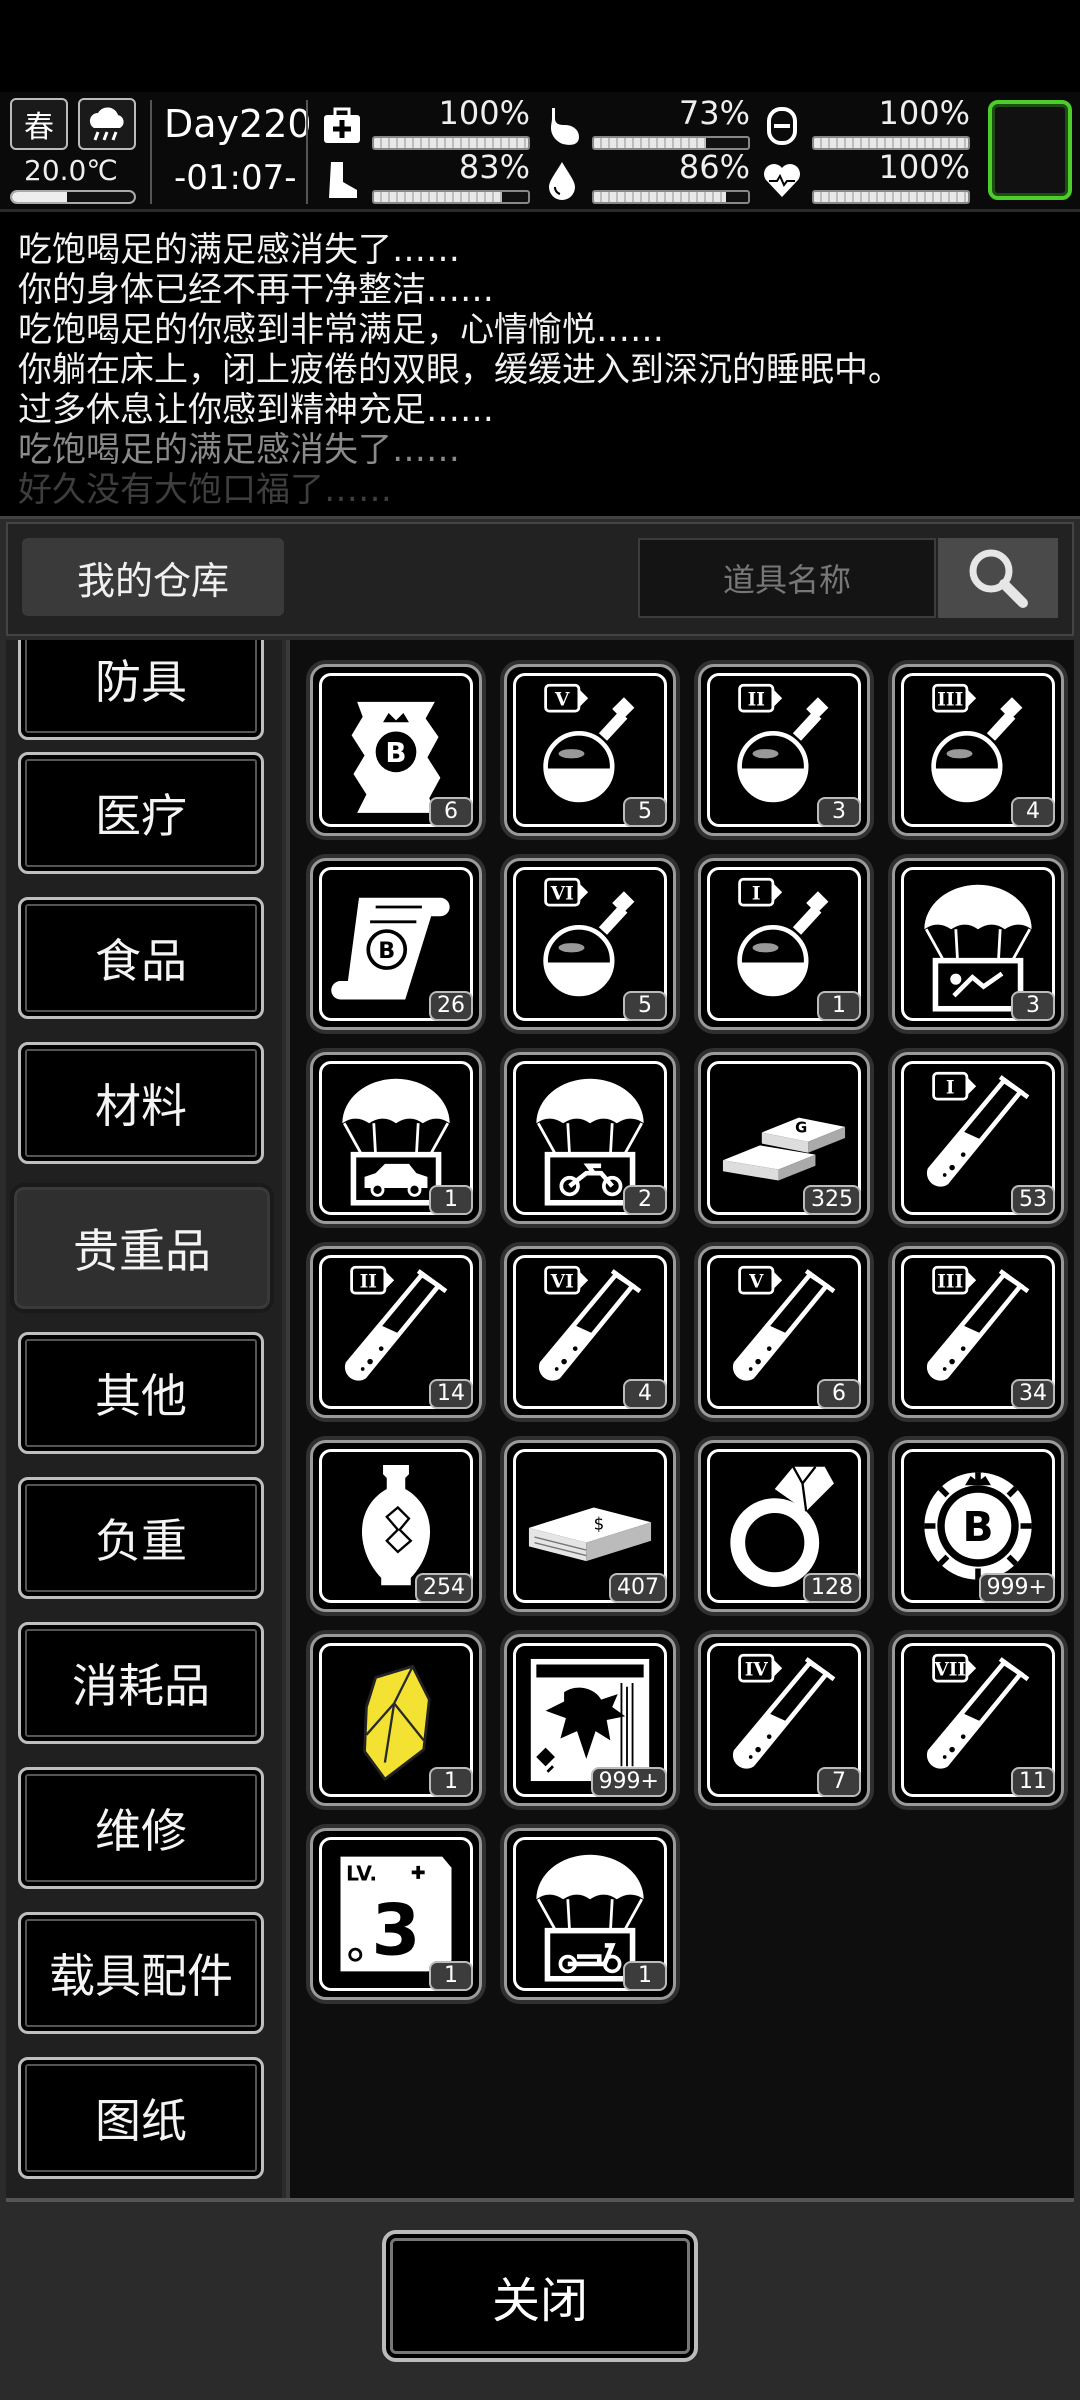 This screenshot has height=2400, width=1080. Describe the element at coordinates (644, 123) in the screenshot. I see `stat-stomach: 73%` at that location.